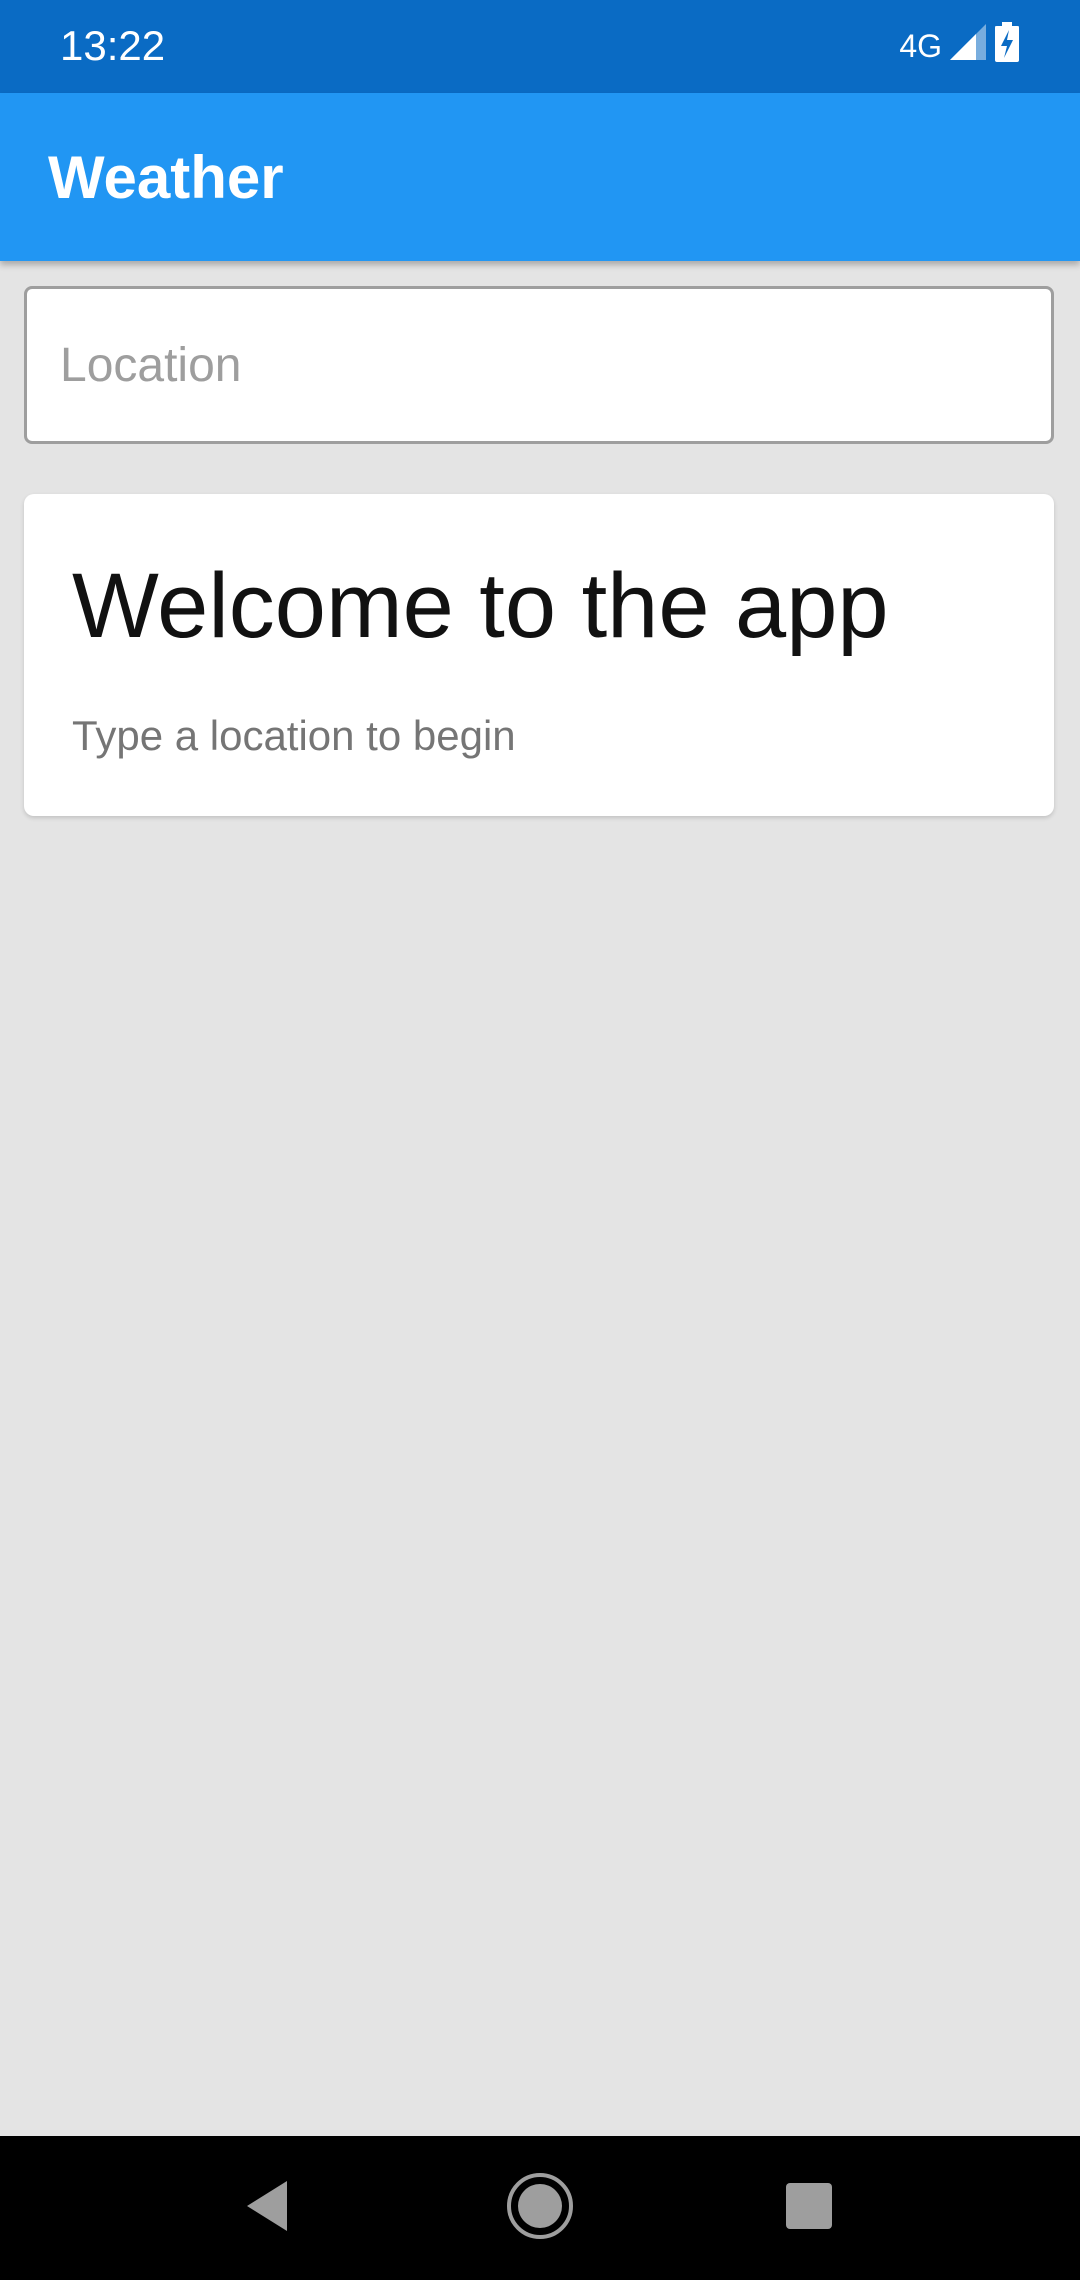  What do you see at coordinates (480, 606) in the screenshot?
I see `welcome-title: Welcome to the app` at bounding box center [480, 606].